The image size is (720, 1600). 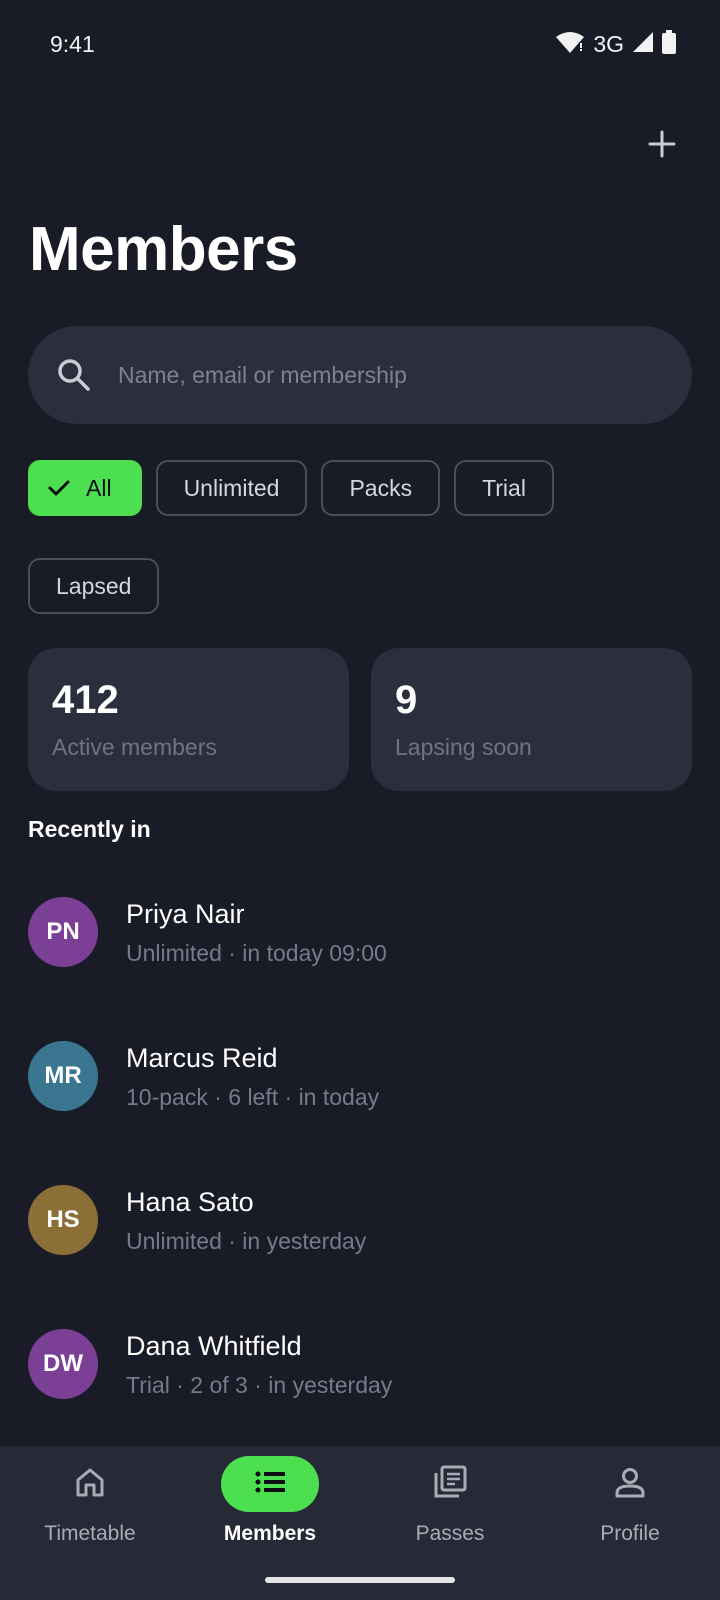 I want to click on nav-item-profile: Profile, so click(x=630, y=1523).